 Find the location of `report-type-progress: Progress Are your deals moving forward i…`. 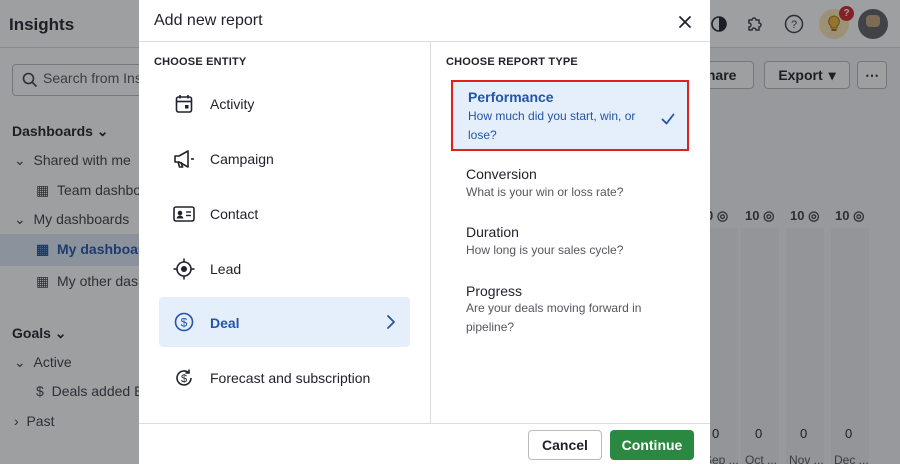

report-type-progress: Progress Are your deals moving forward i… is located at coordinates (570, 308).